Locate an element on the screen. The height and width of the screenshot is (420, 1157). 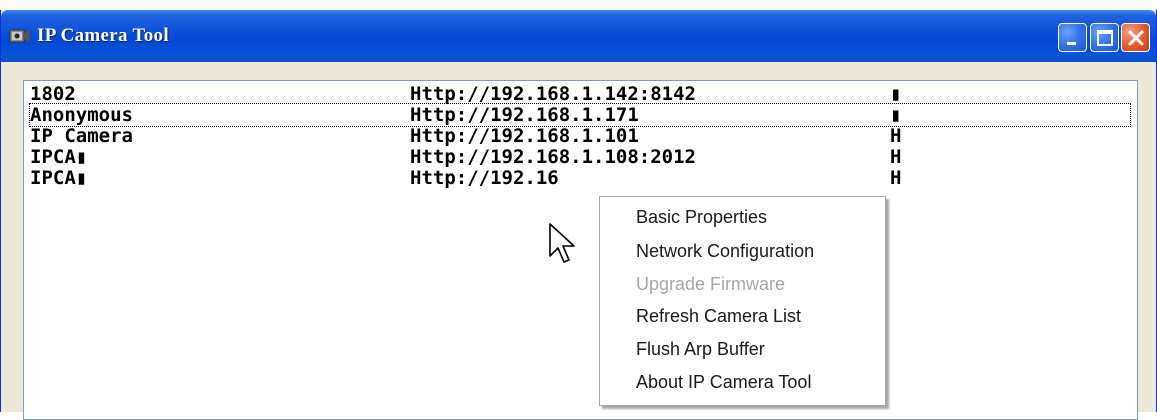
maximize-icon is located at coordinates (1105, 38).